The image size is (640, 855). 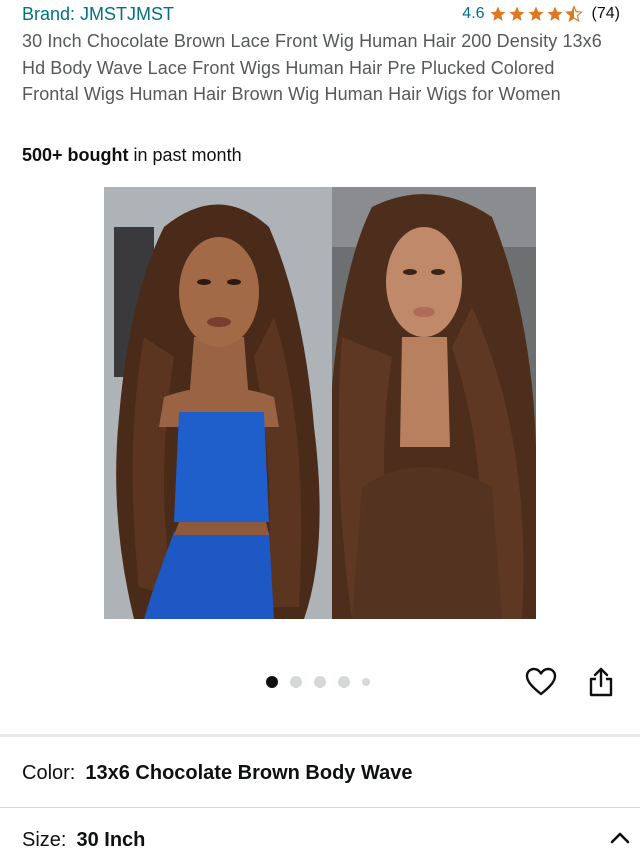 I want to click on share-icon, so click(x=601, y=682).